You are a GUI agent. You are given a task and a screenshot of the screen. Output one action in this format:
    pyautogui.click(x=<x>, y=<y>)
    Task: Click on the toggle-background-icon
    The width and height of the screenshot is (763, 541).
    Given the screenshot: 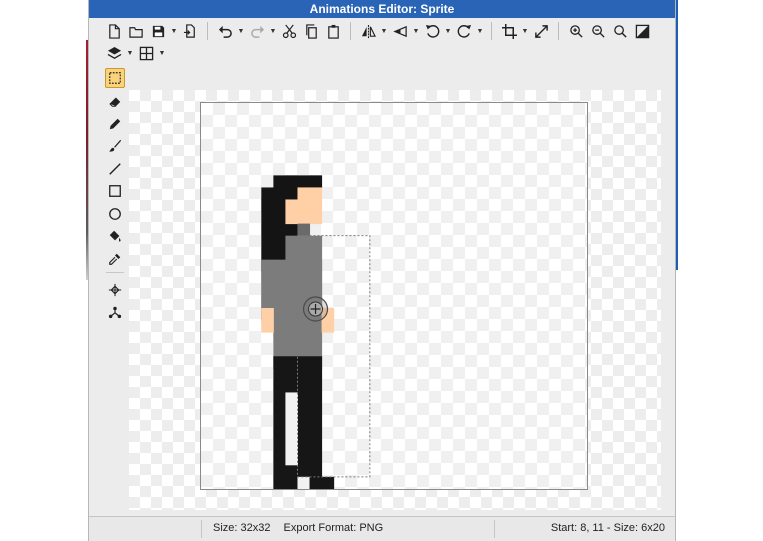 What is the action you would take?
    pyautogui.click(x=642, y=31)
    